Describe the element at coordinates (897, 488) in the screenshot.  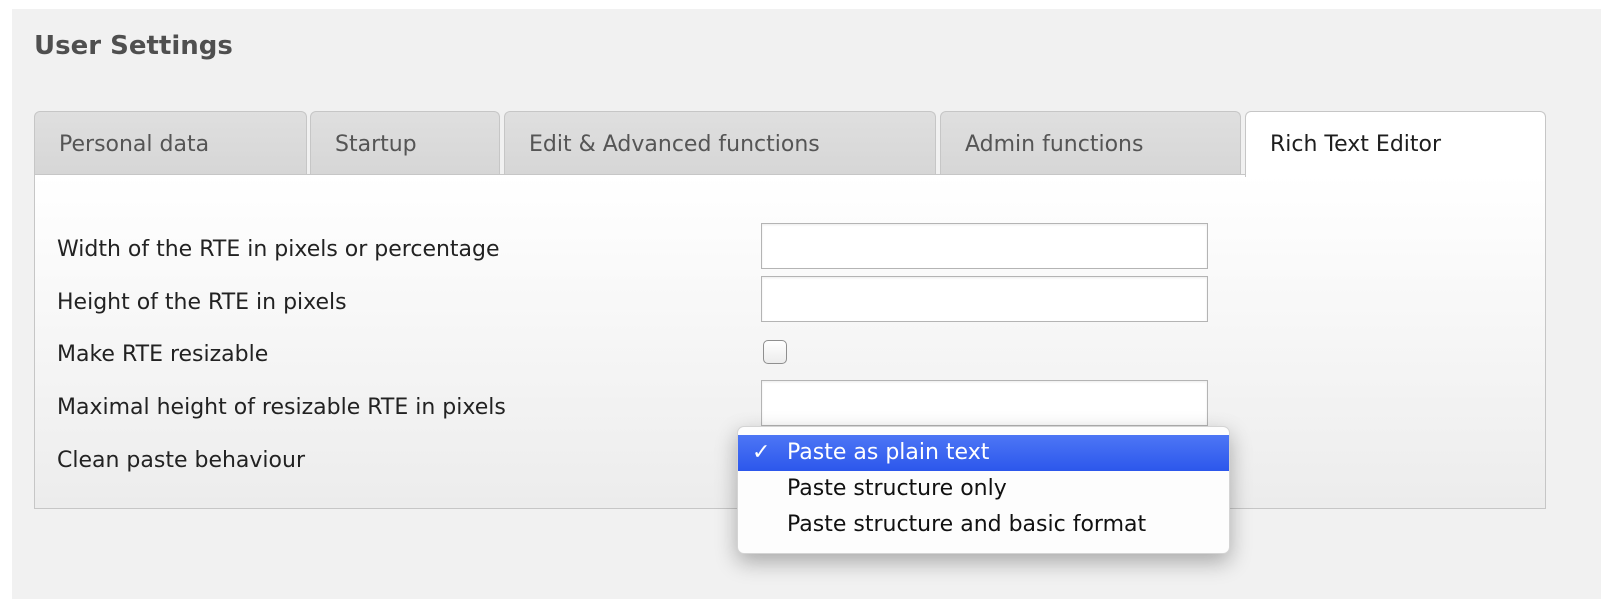
I see `option-label: Paste structure only` at that location.